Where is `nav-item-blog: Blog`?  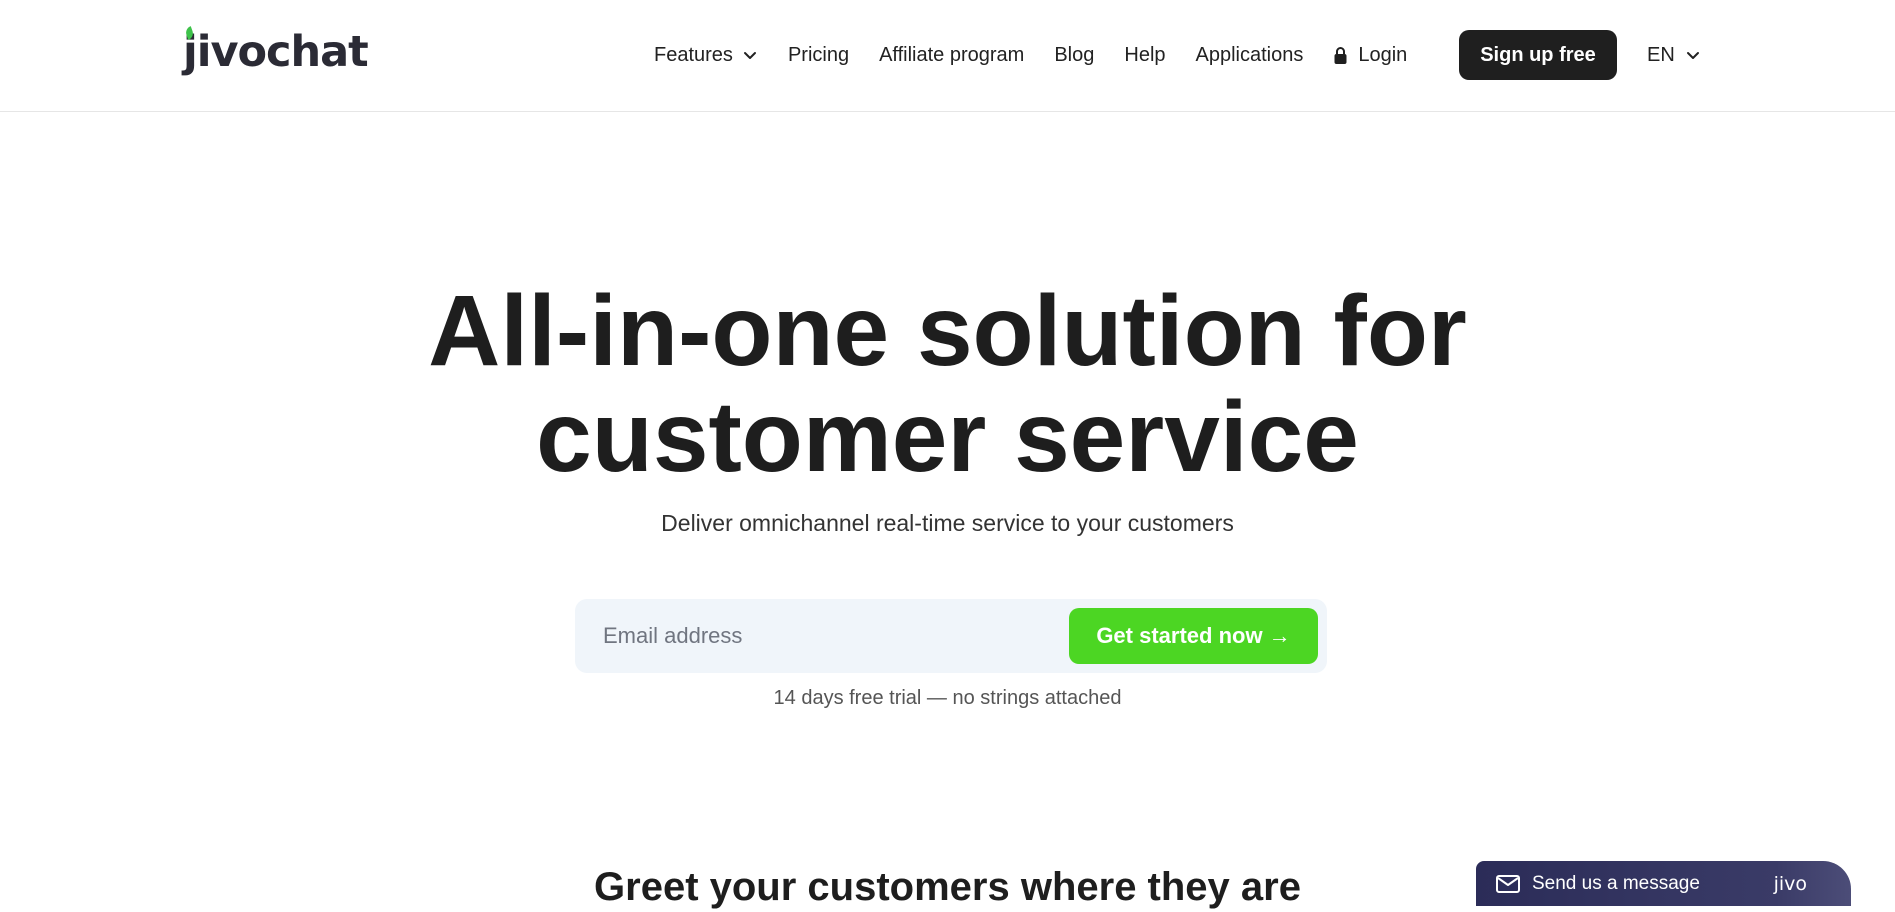 nav-item-blog: Blog is located at coordinates (1074, 55).